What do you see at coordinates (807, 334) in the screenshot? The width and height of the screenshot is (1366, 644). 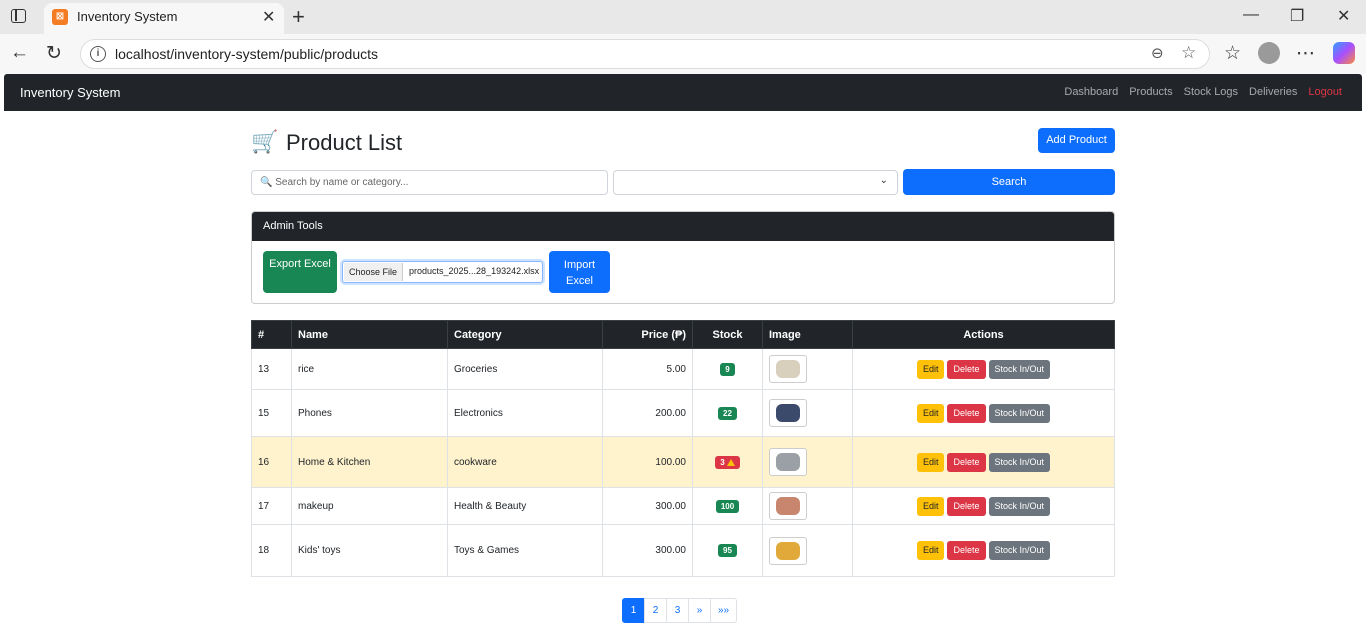 I see `col-header-image: Image` at bounding box center [807, 334].